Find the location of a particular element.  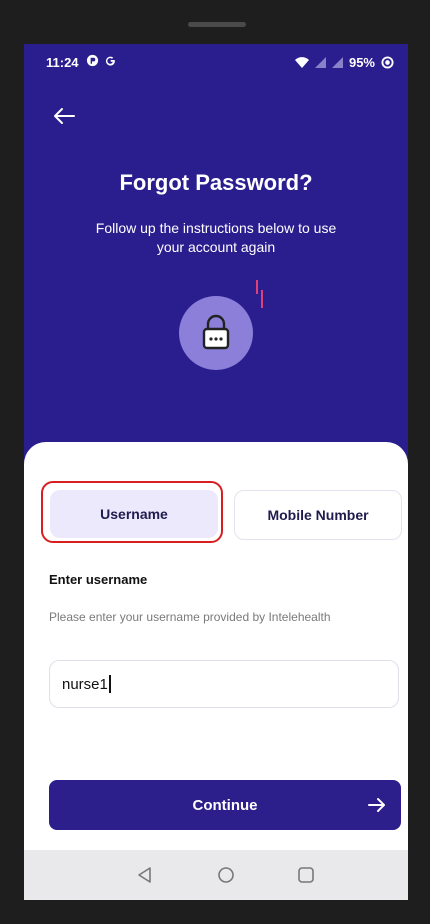

continue-button: Continue is located at coordinates (225, 805).